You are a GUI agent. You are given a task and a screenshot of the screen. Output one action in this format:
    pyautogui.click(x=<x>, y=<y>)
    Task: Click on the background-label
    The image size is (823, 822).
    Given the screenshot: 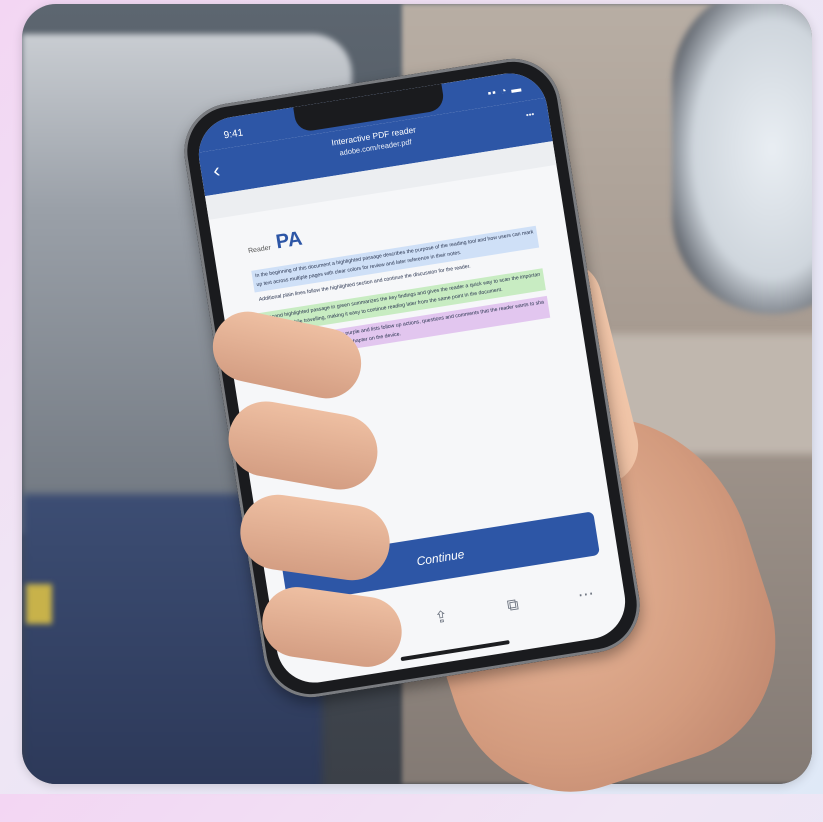 What is the action you would take?
    pyautogui.click(x=39, y=604)
    